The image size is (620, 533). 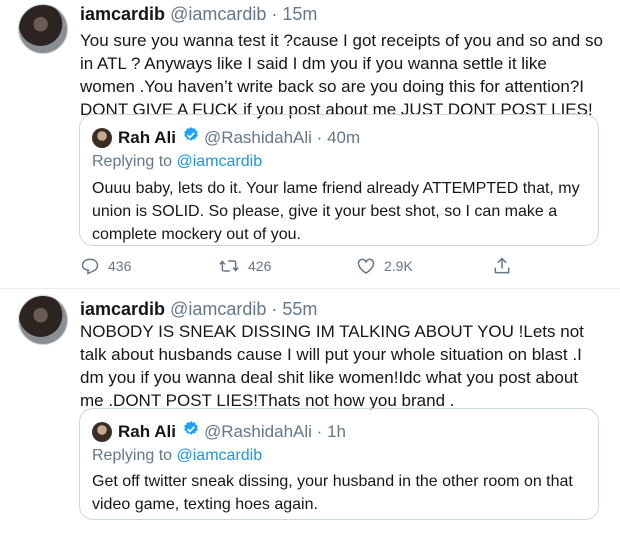 I want to click on reply-count: 436, so click(x=120, y=266).